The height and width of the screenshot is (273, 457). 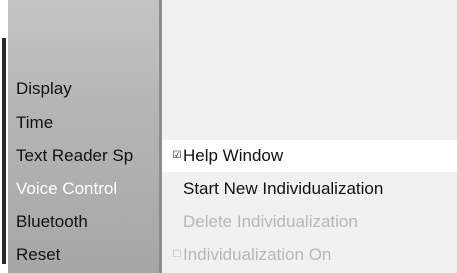 I want to click on option-individualization-on: ☐ Individualization On, so click(x=309, y=255).